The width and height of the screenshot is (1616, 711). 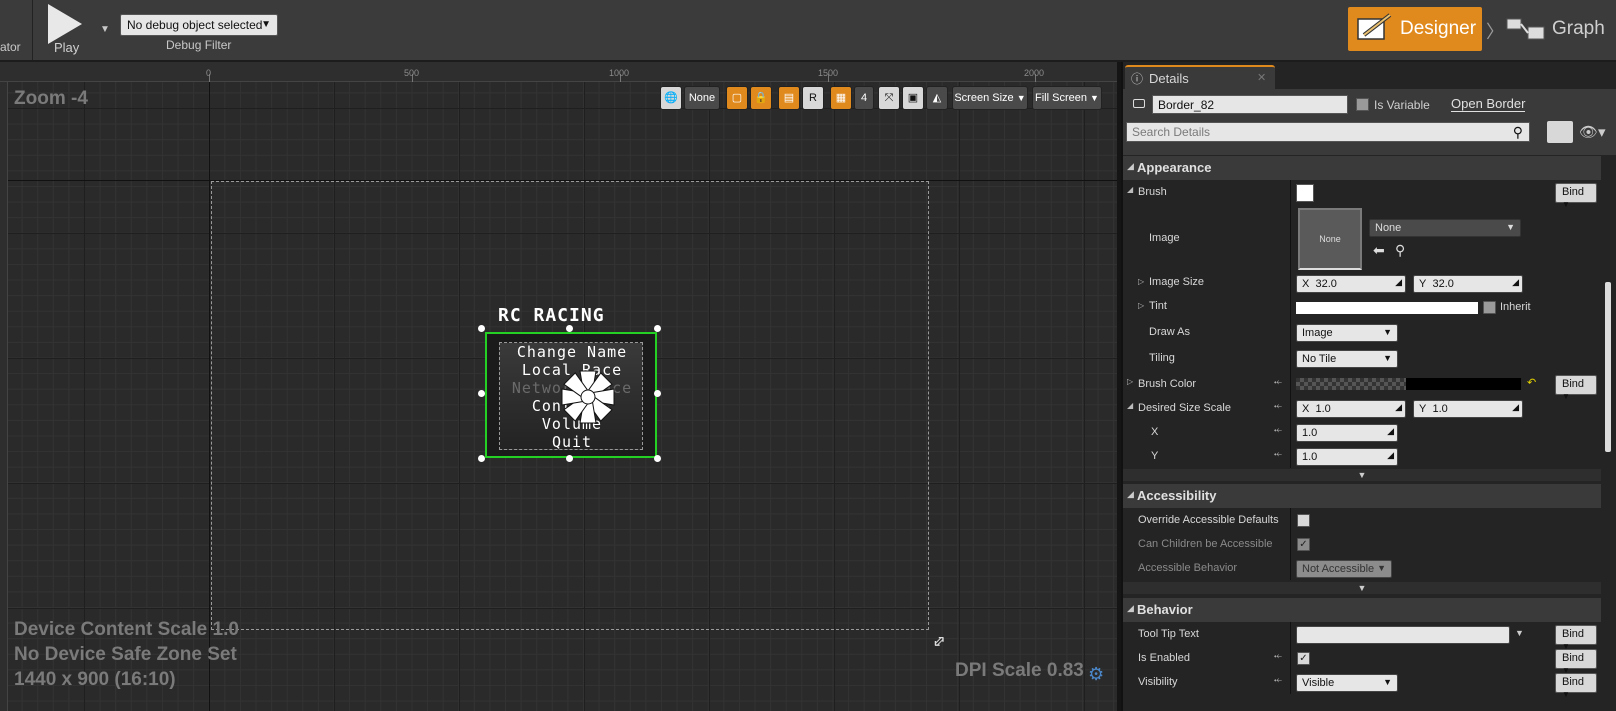 What do you see at coordinates (1303, 520) in the screenshot?
I see `override-accessible-checkbox` at bounding box center [1303, 520].